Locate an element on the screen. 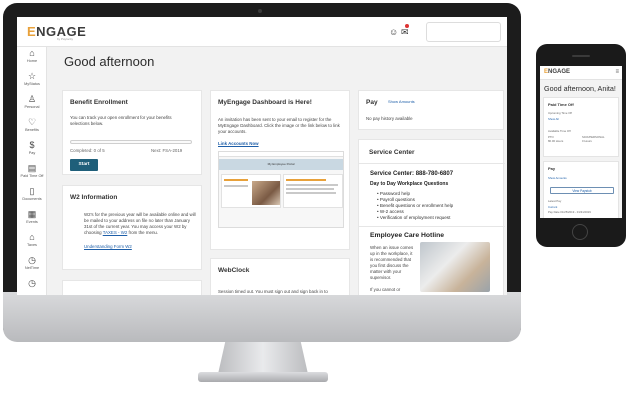 Image resolution: width=627 pixels, height=396 pixels. sidebar-item-label: Documents is located at coordinates (32, 199).